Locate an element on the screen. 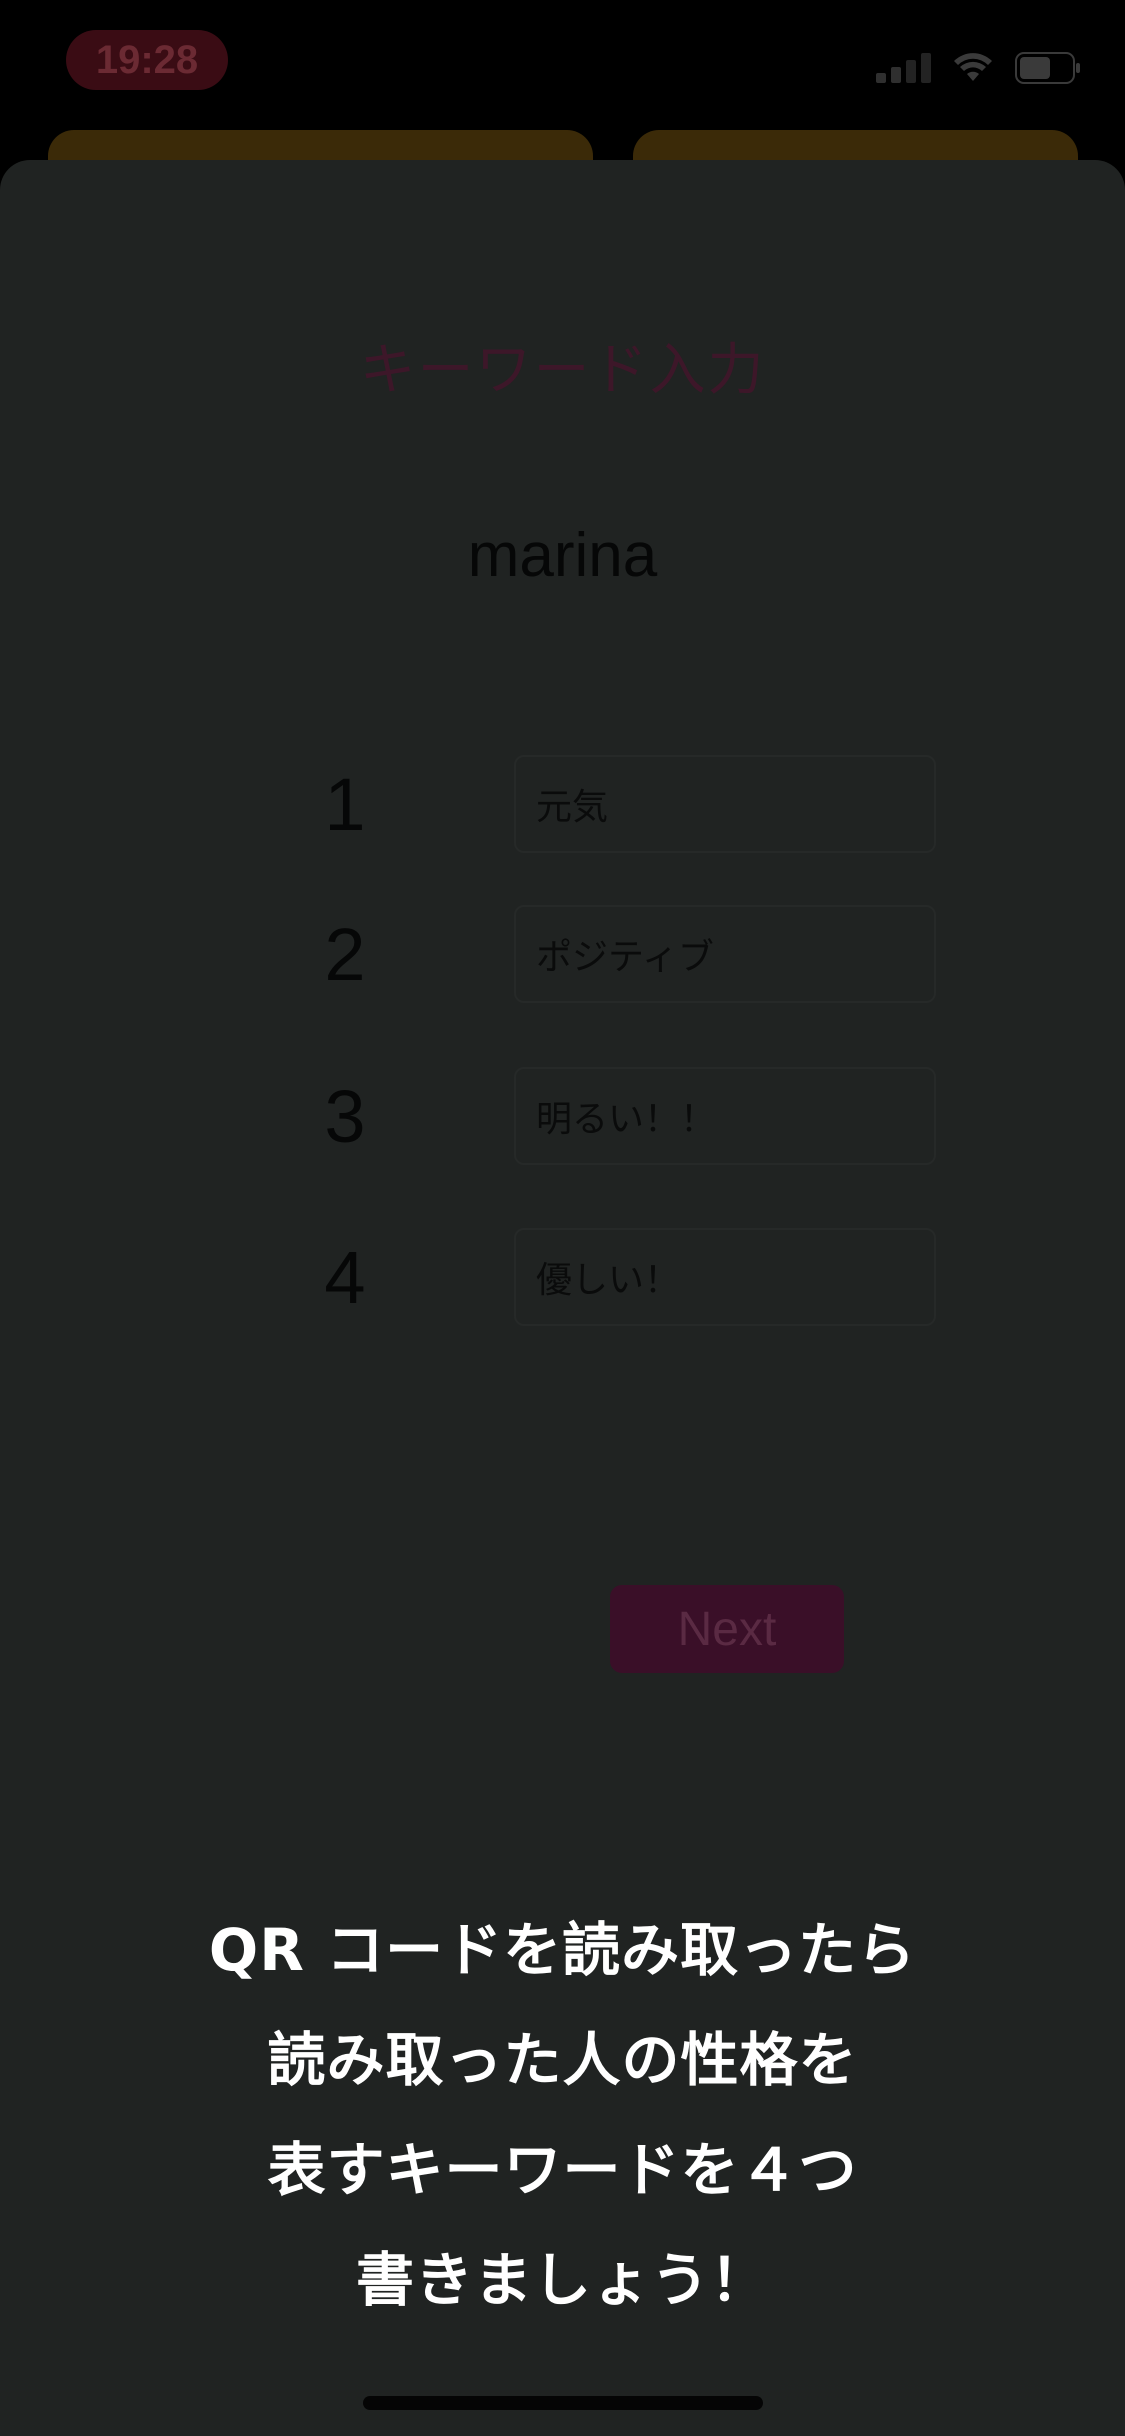 This screenshot has width=1125, height=2436. battery-icon is located at coordinates (1048, 68).